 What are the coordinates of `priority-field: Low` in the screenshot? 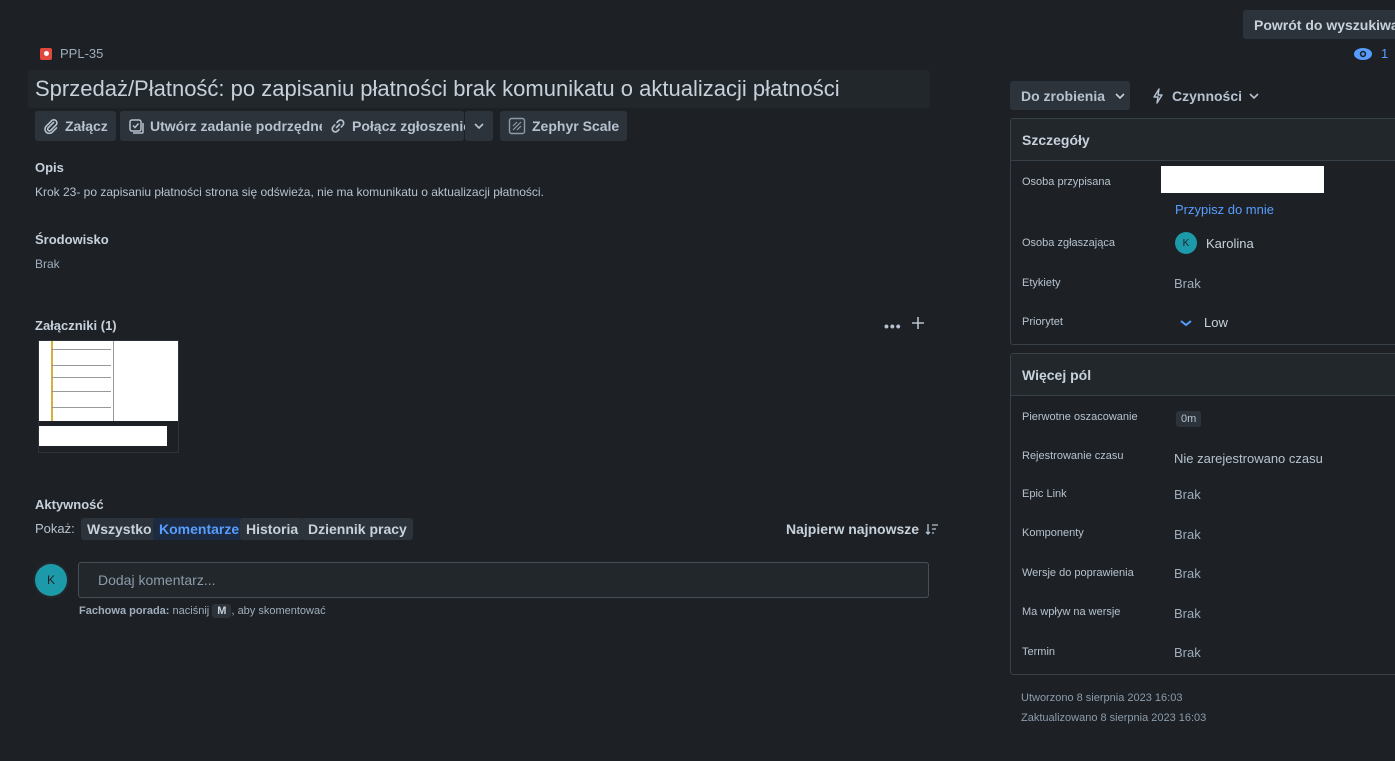 It's located at (1204, 322).